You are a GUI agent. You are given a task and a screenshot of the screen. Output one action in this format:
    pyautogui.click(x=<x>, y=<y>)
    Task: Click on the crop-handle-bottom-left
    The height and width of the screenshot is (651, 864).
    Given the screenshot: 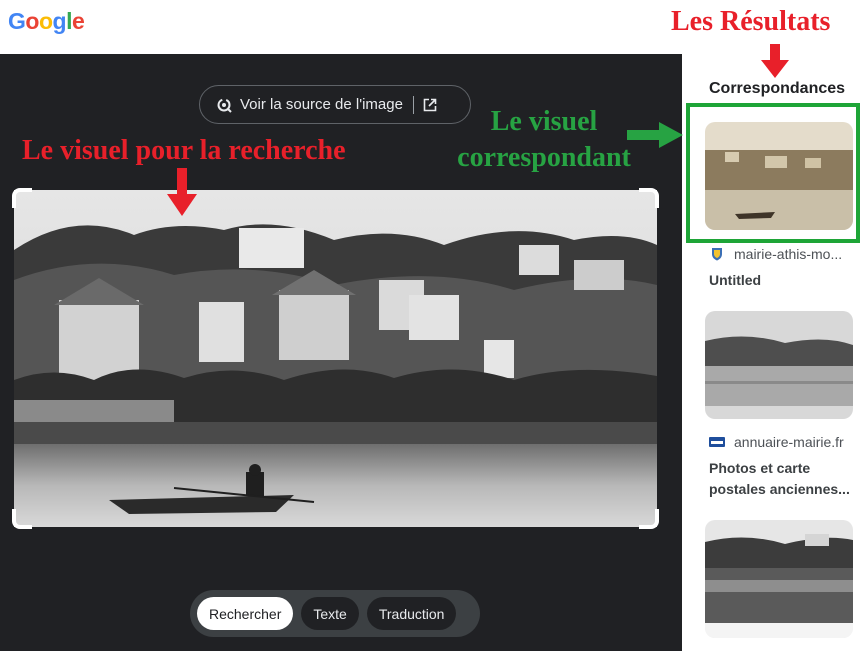 What is the action you would take?
    pyautogui.click(x=22, y=519)
    